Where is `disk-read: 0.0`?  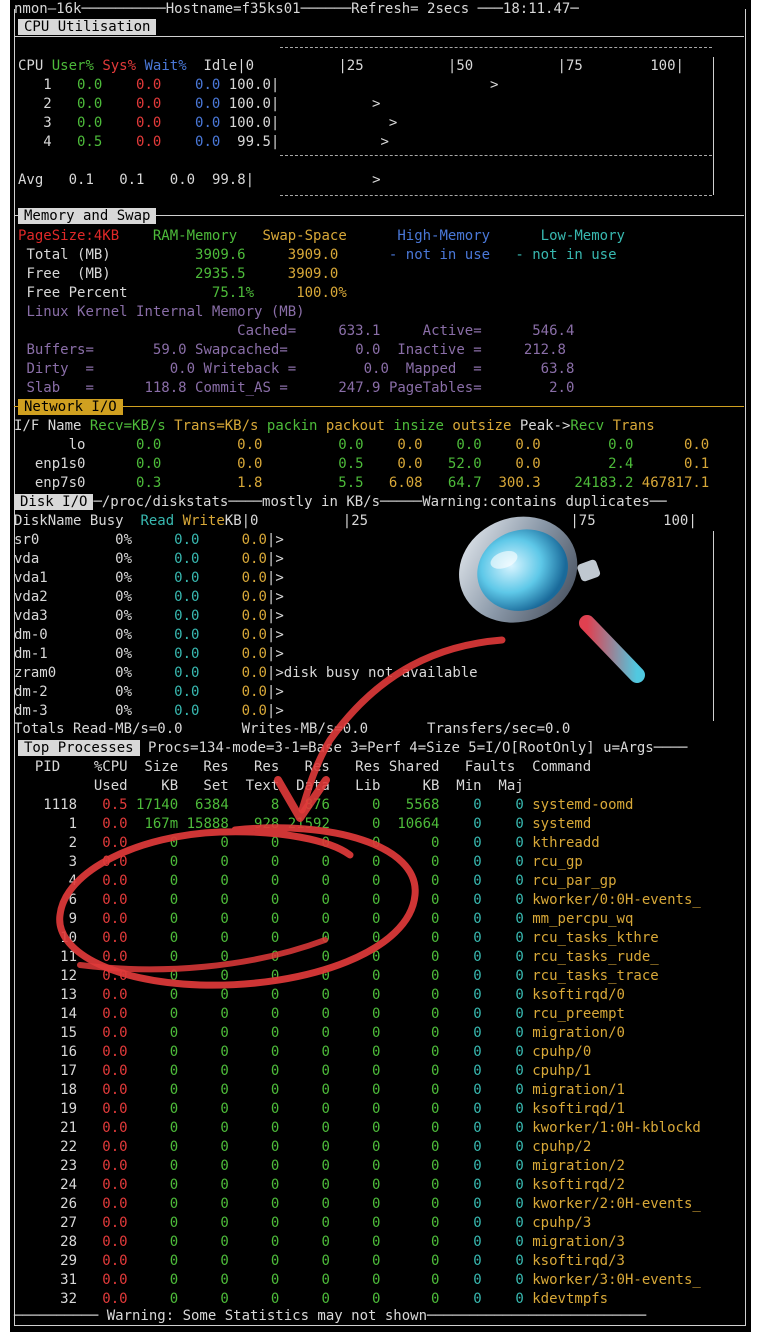
disk-read: 0.0 is located at coordinates (166, 692).